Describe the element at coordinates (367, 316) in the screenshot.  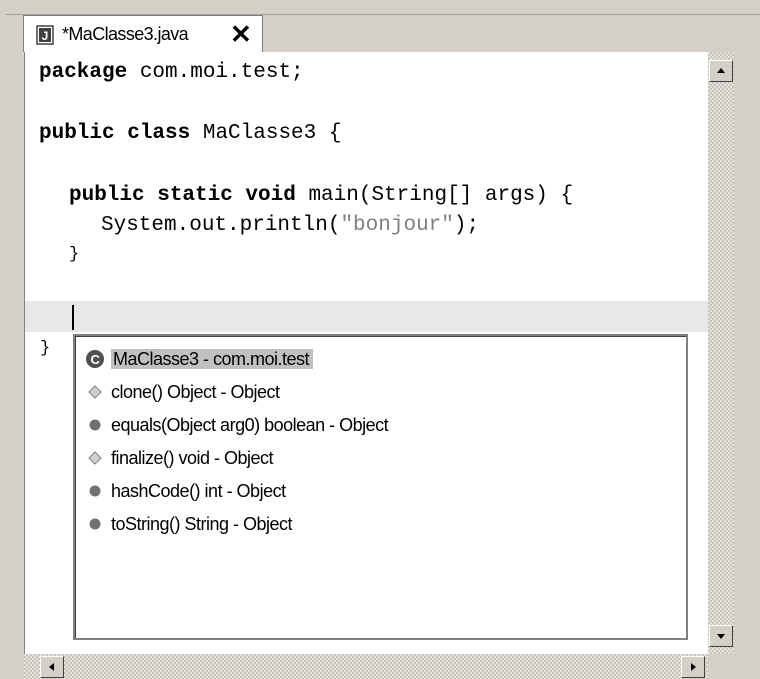
I see `current-line-highlight` at that location.